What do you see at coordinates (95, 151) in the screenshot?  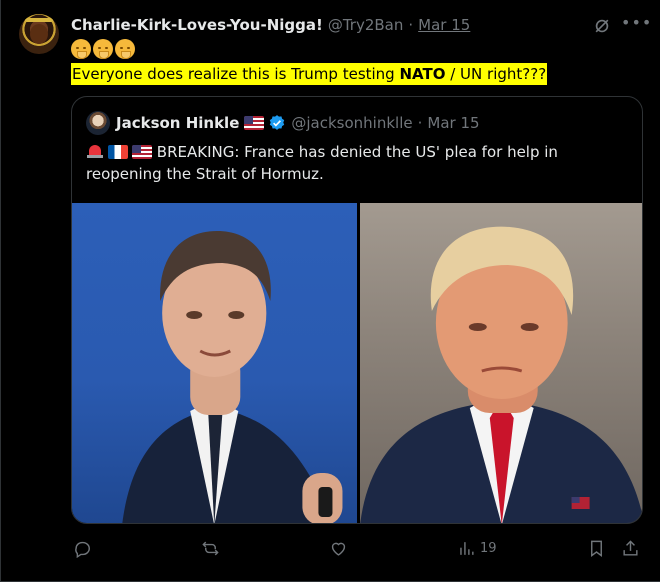 I see `siren-icon` at bounding box center [95, 151].